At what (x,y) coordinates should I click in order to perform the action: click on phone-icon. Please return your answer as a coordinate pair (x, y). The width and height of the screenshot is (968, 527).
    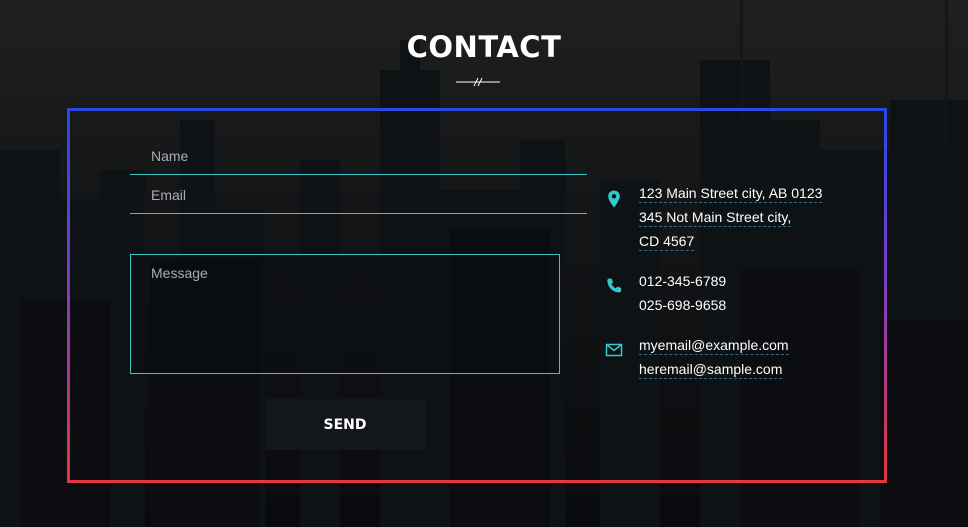
    Looking at the image, I should click on (614, 285).